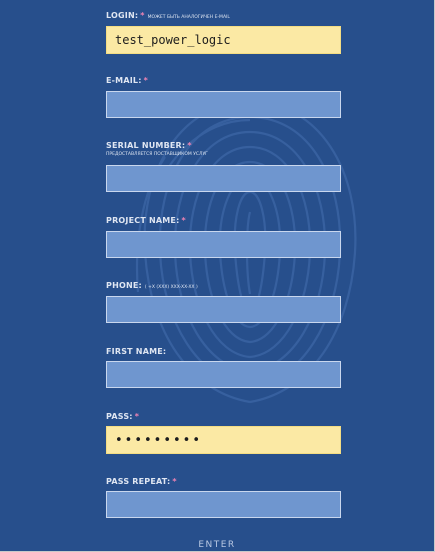 This screenshot has width=435, height=552. What do you see at coordinates (223, 440) in the screenshot?
I see `password-input` at bounding box center [223, 440].